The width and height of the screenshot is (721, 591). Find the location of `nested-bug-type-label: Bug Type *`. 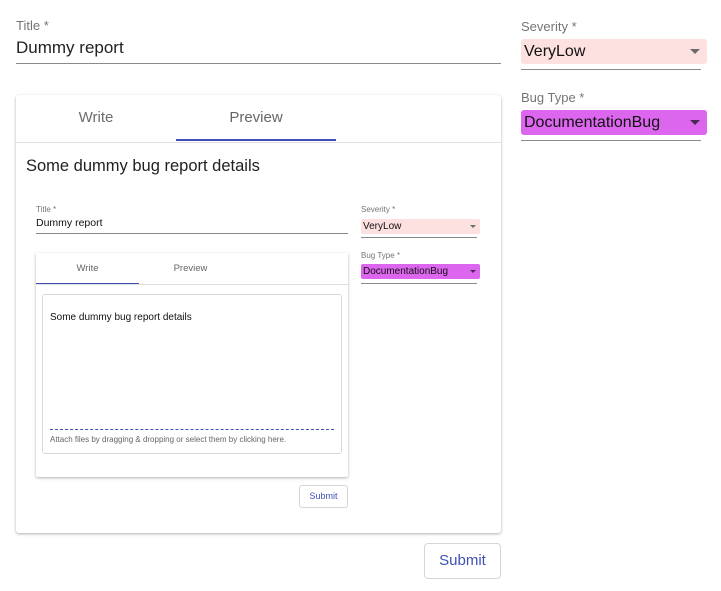

nested-bug-type-label: Bug Type * is located at coordinates (380, 255).